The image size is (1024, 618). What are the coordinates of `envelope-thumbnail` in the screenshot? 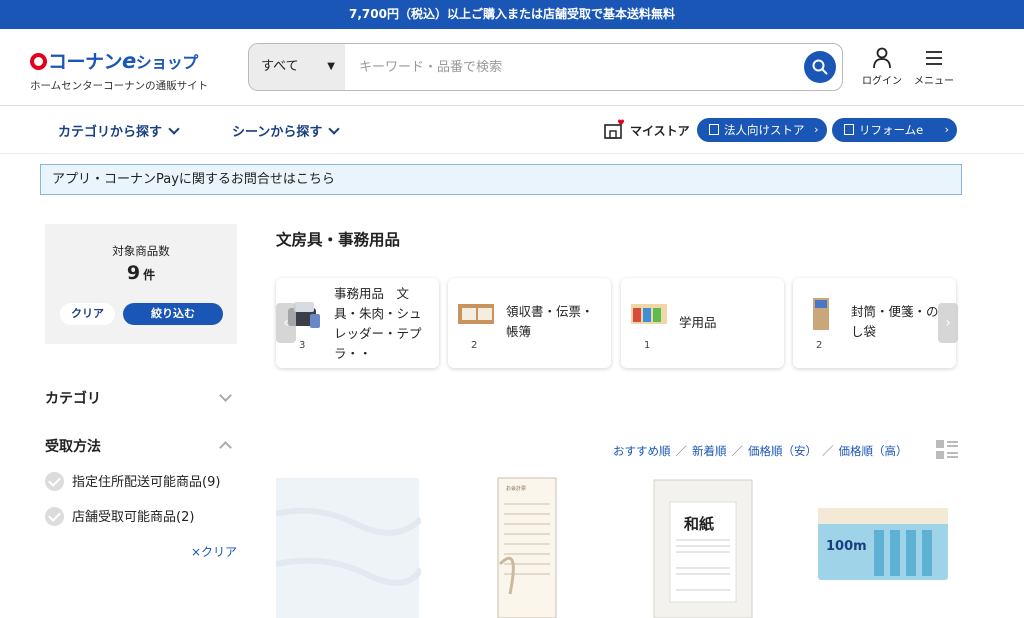 It's located at (821, 314).